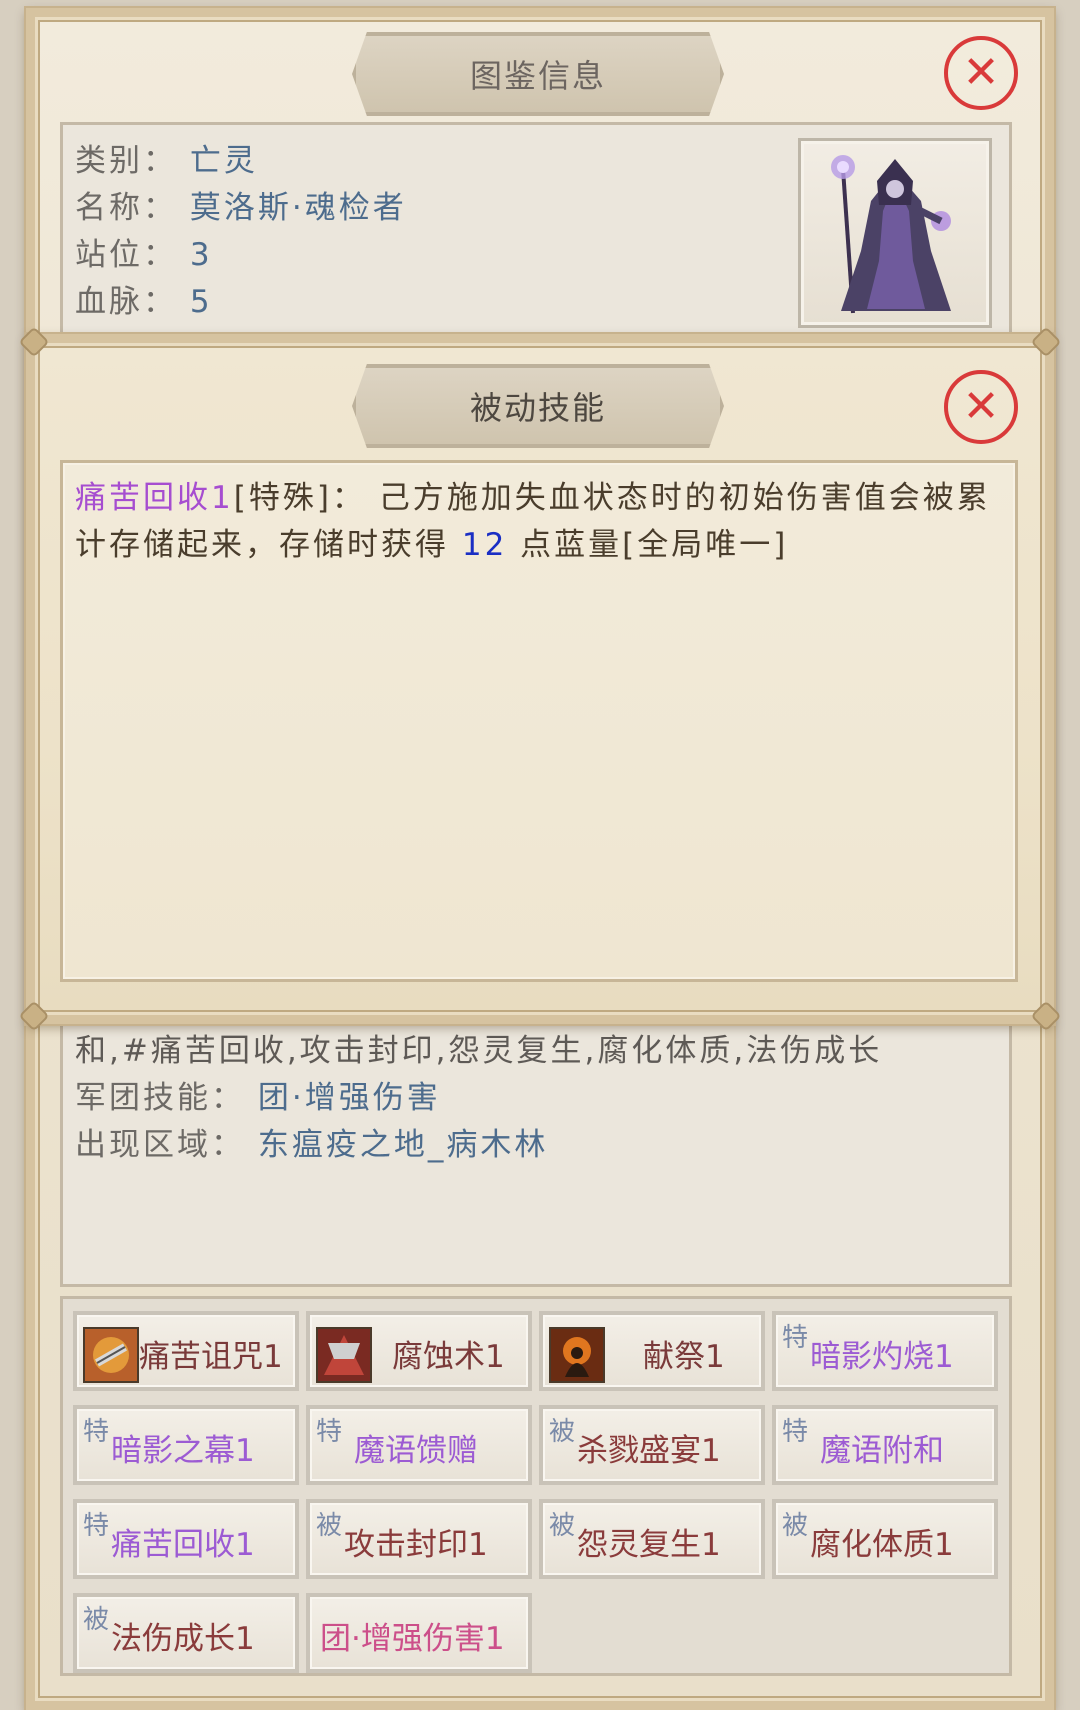 This screenshot has height=1710, width=1080. Describe the element at coordinates (201, 302) in the screenshot. I see `bloodline-value: 5` at that location.